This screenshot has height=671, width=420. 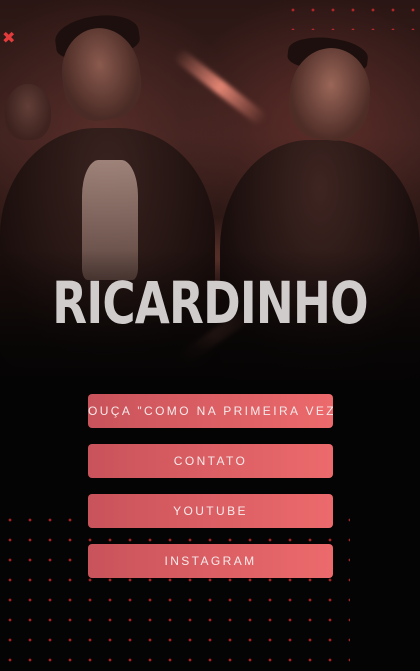 What do you see at coordinates (351, 15) in the screenshot?
I see `decorative-dot-grid-top` at bounding box center [351, 15].